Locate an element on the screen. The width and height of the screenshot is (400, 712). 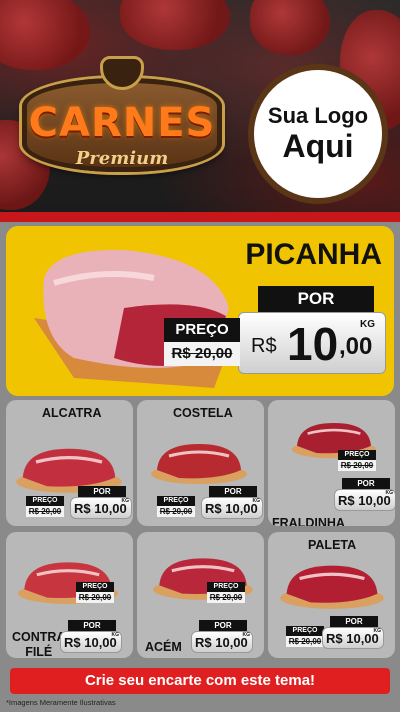
create-flyer-button: Crie seu encarte com este tema! is located at coordinates (200, 681).